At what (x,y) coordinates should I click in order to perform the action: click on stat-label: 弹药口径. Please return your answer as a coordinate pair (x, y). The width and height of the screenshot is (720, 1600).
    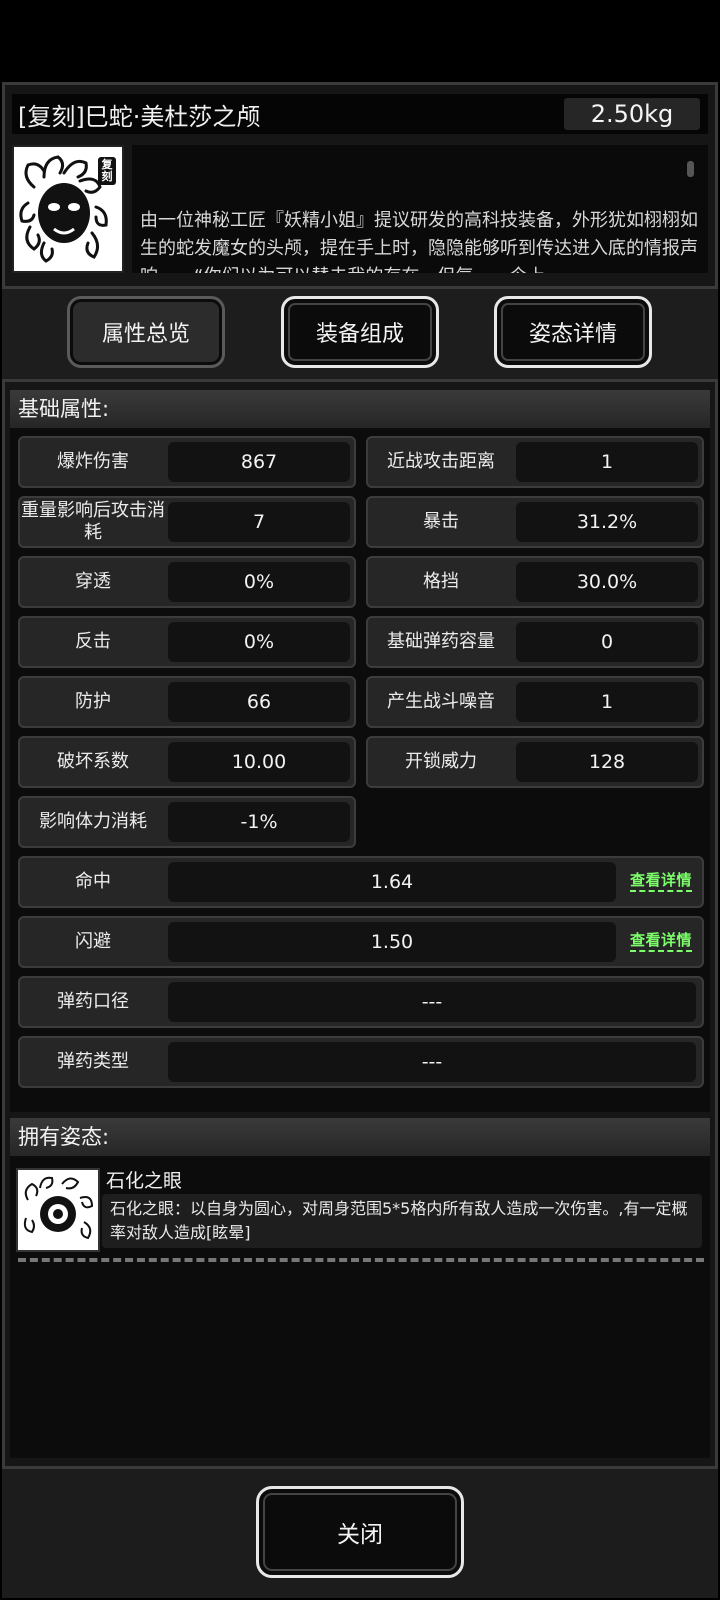
    Looking at the image, I should click on (93, 1001).